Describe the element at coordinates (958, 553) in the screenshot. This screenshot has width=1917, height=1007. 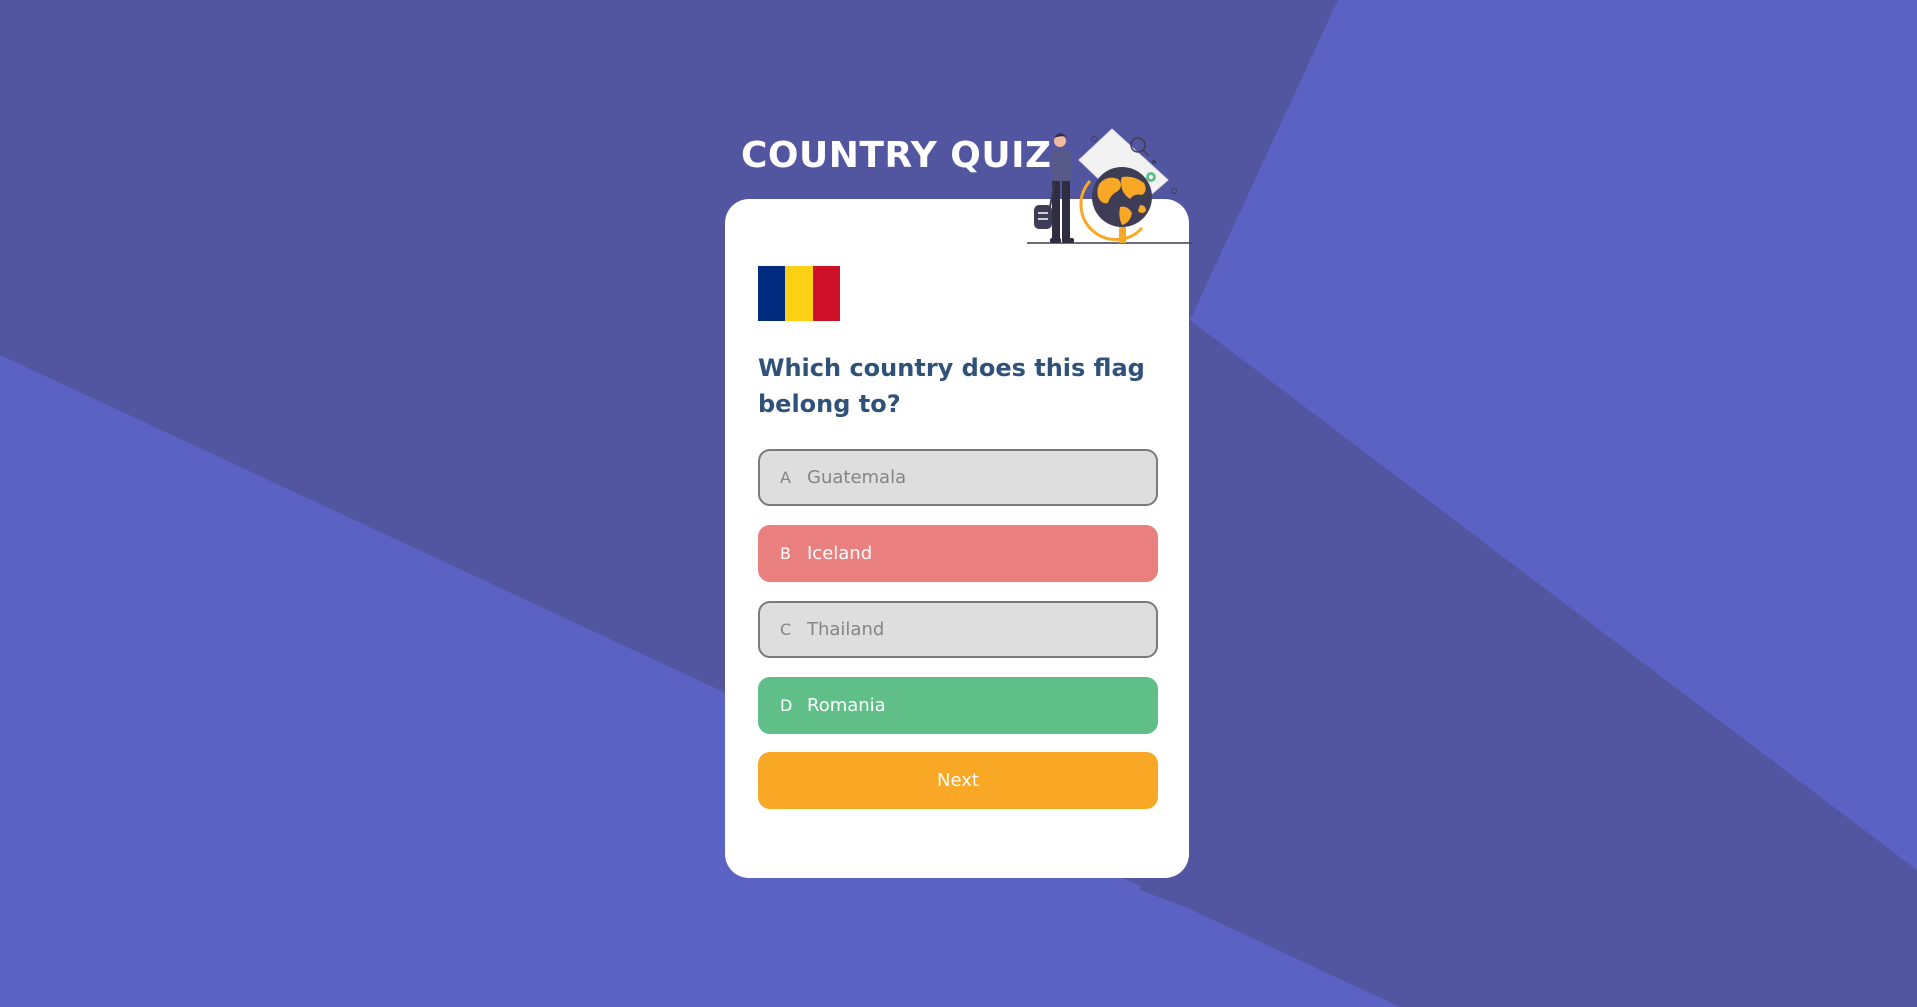
I see `option-b-button: B Iceland` at that location.